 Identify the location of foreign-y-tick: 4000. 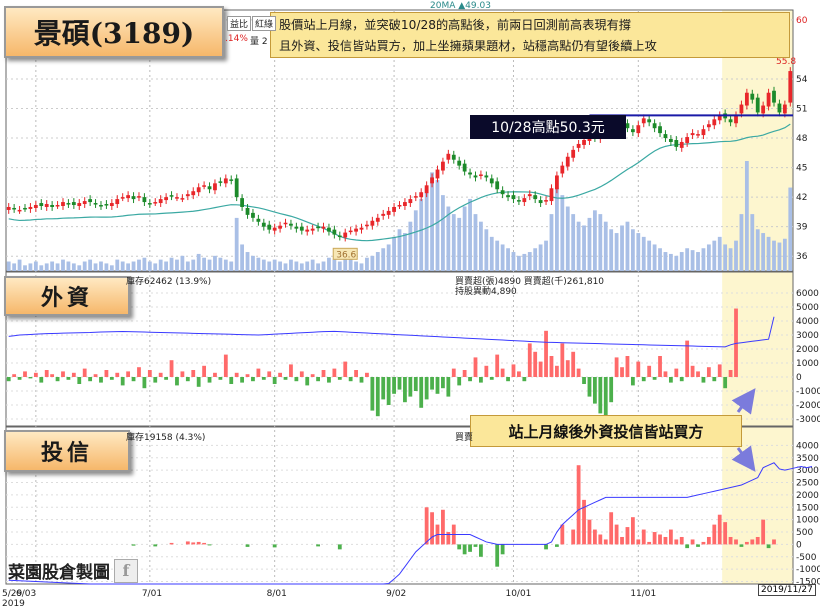
(807, 322).